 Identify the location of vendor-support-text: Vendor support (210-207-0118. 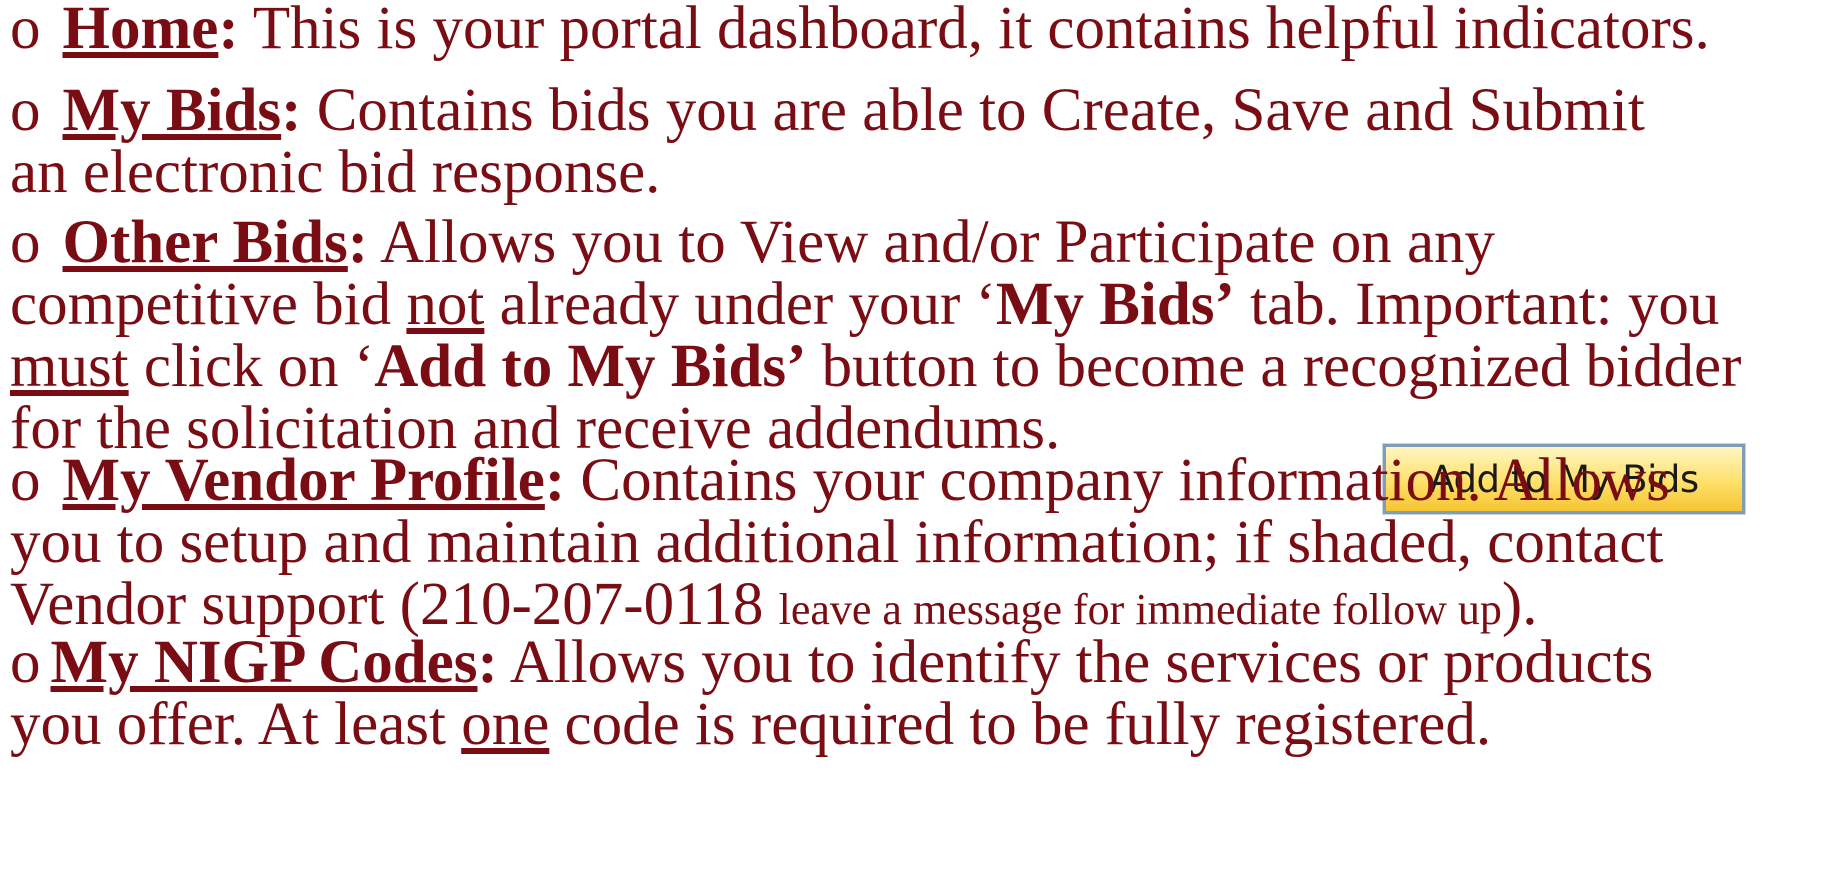
(394, 604).